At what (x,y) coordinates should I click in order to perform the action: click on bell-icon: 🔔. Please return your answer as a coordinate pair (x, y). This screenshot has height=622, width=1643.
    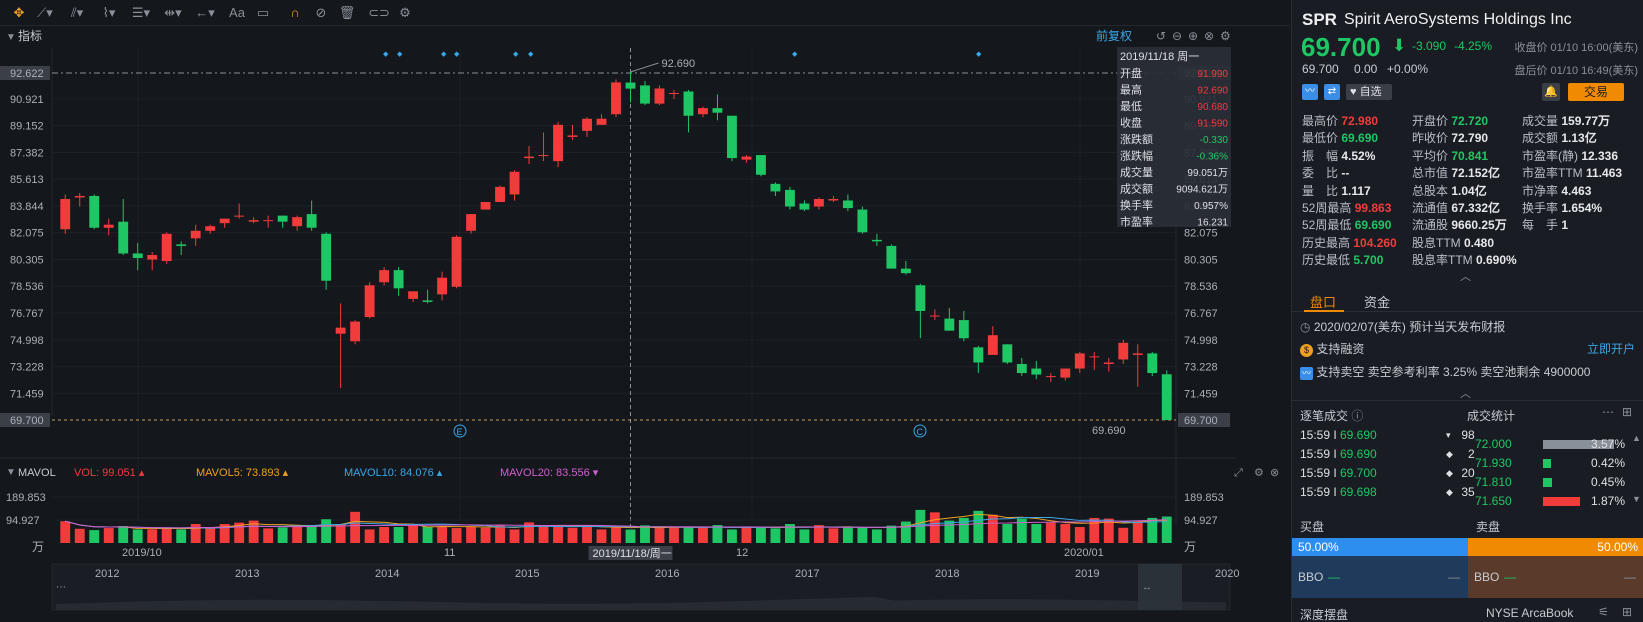
    Looking at the image, I should click on (1551, 92).